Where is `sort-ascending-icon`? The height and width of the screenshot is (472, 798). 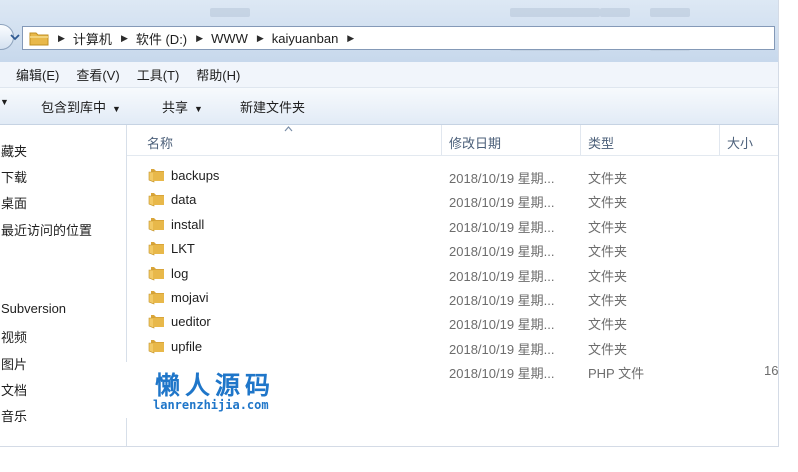 sort-ascending-icon is located at coordinates (288, 129).